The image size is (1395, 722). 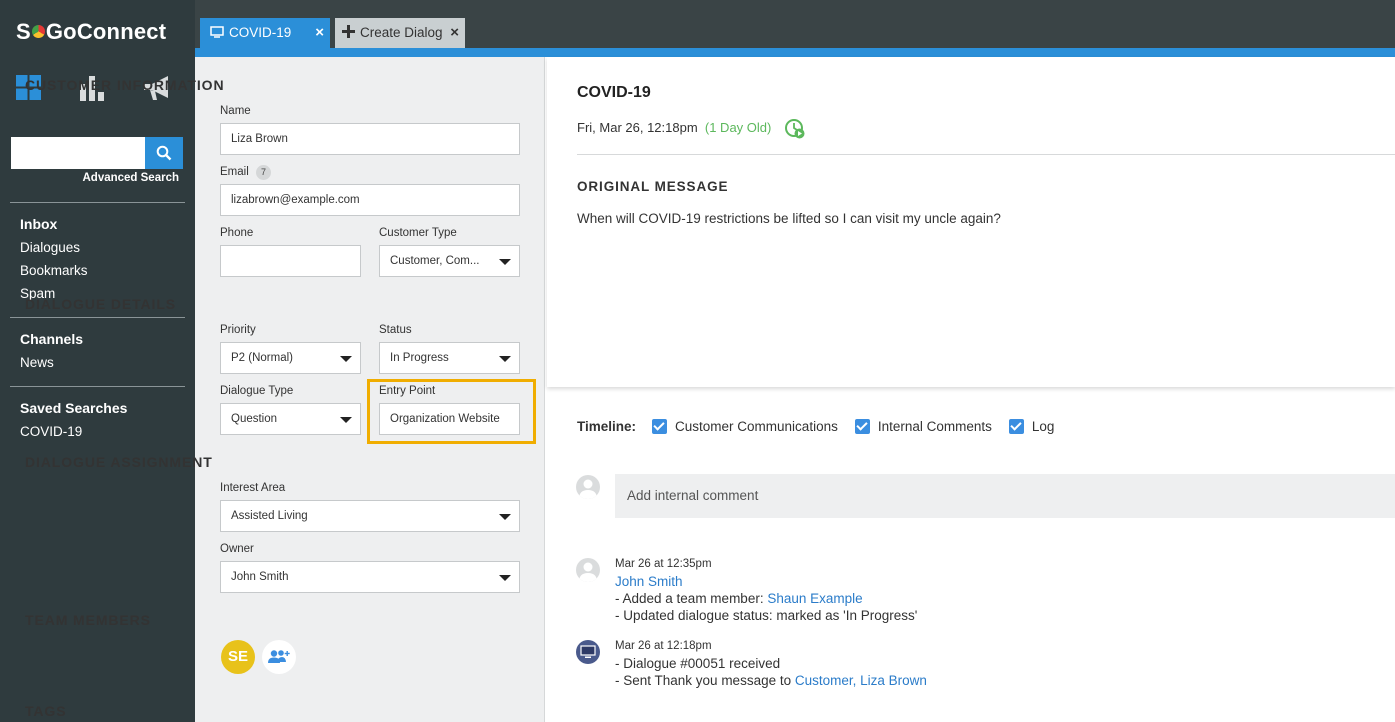 I want to click on clock-icon, so click(x=795, y=129).